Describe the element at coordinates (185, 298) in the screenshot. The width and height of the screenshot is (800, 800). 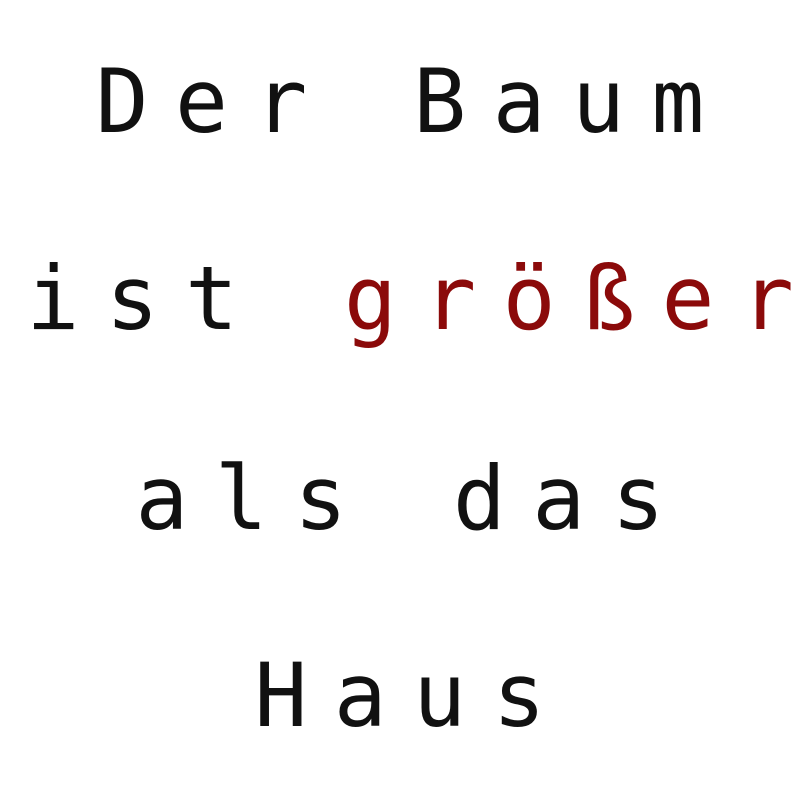
I see `sentence-line-2-prefix: ist` at that location.